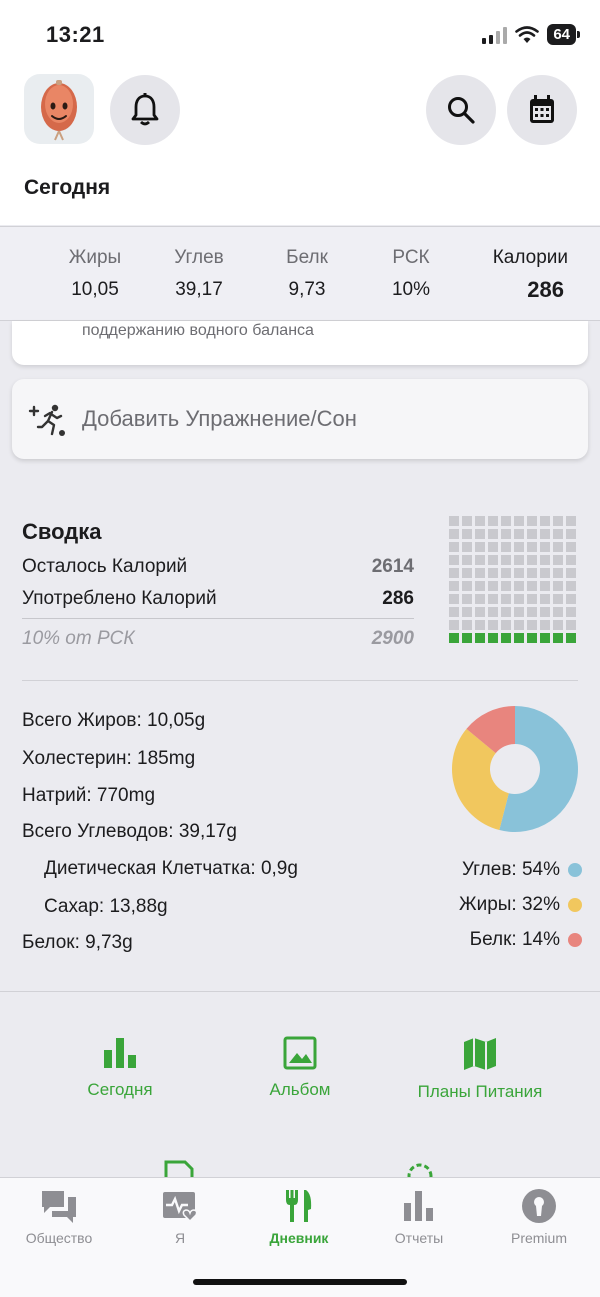 Image resolution: width=600 pixels, height=1297 pixels. I want to click on avatar, so click(59, 109).